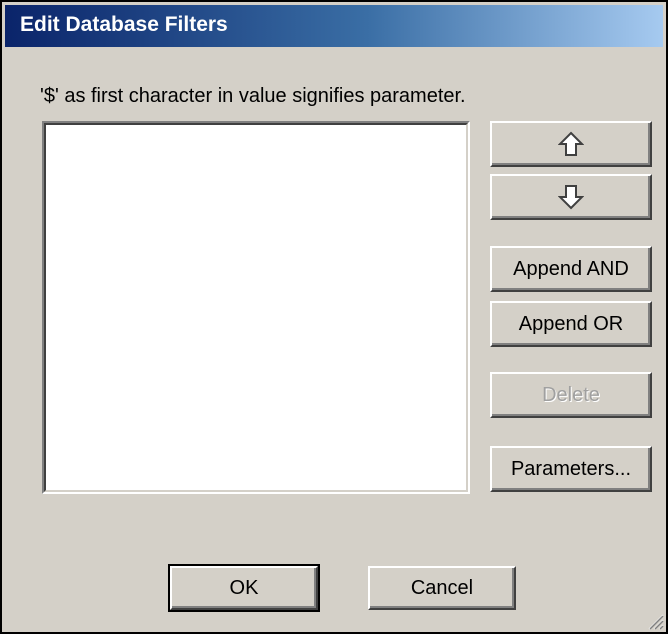  I want to click on down-arrow-icon, so click(571, 197).